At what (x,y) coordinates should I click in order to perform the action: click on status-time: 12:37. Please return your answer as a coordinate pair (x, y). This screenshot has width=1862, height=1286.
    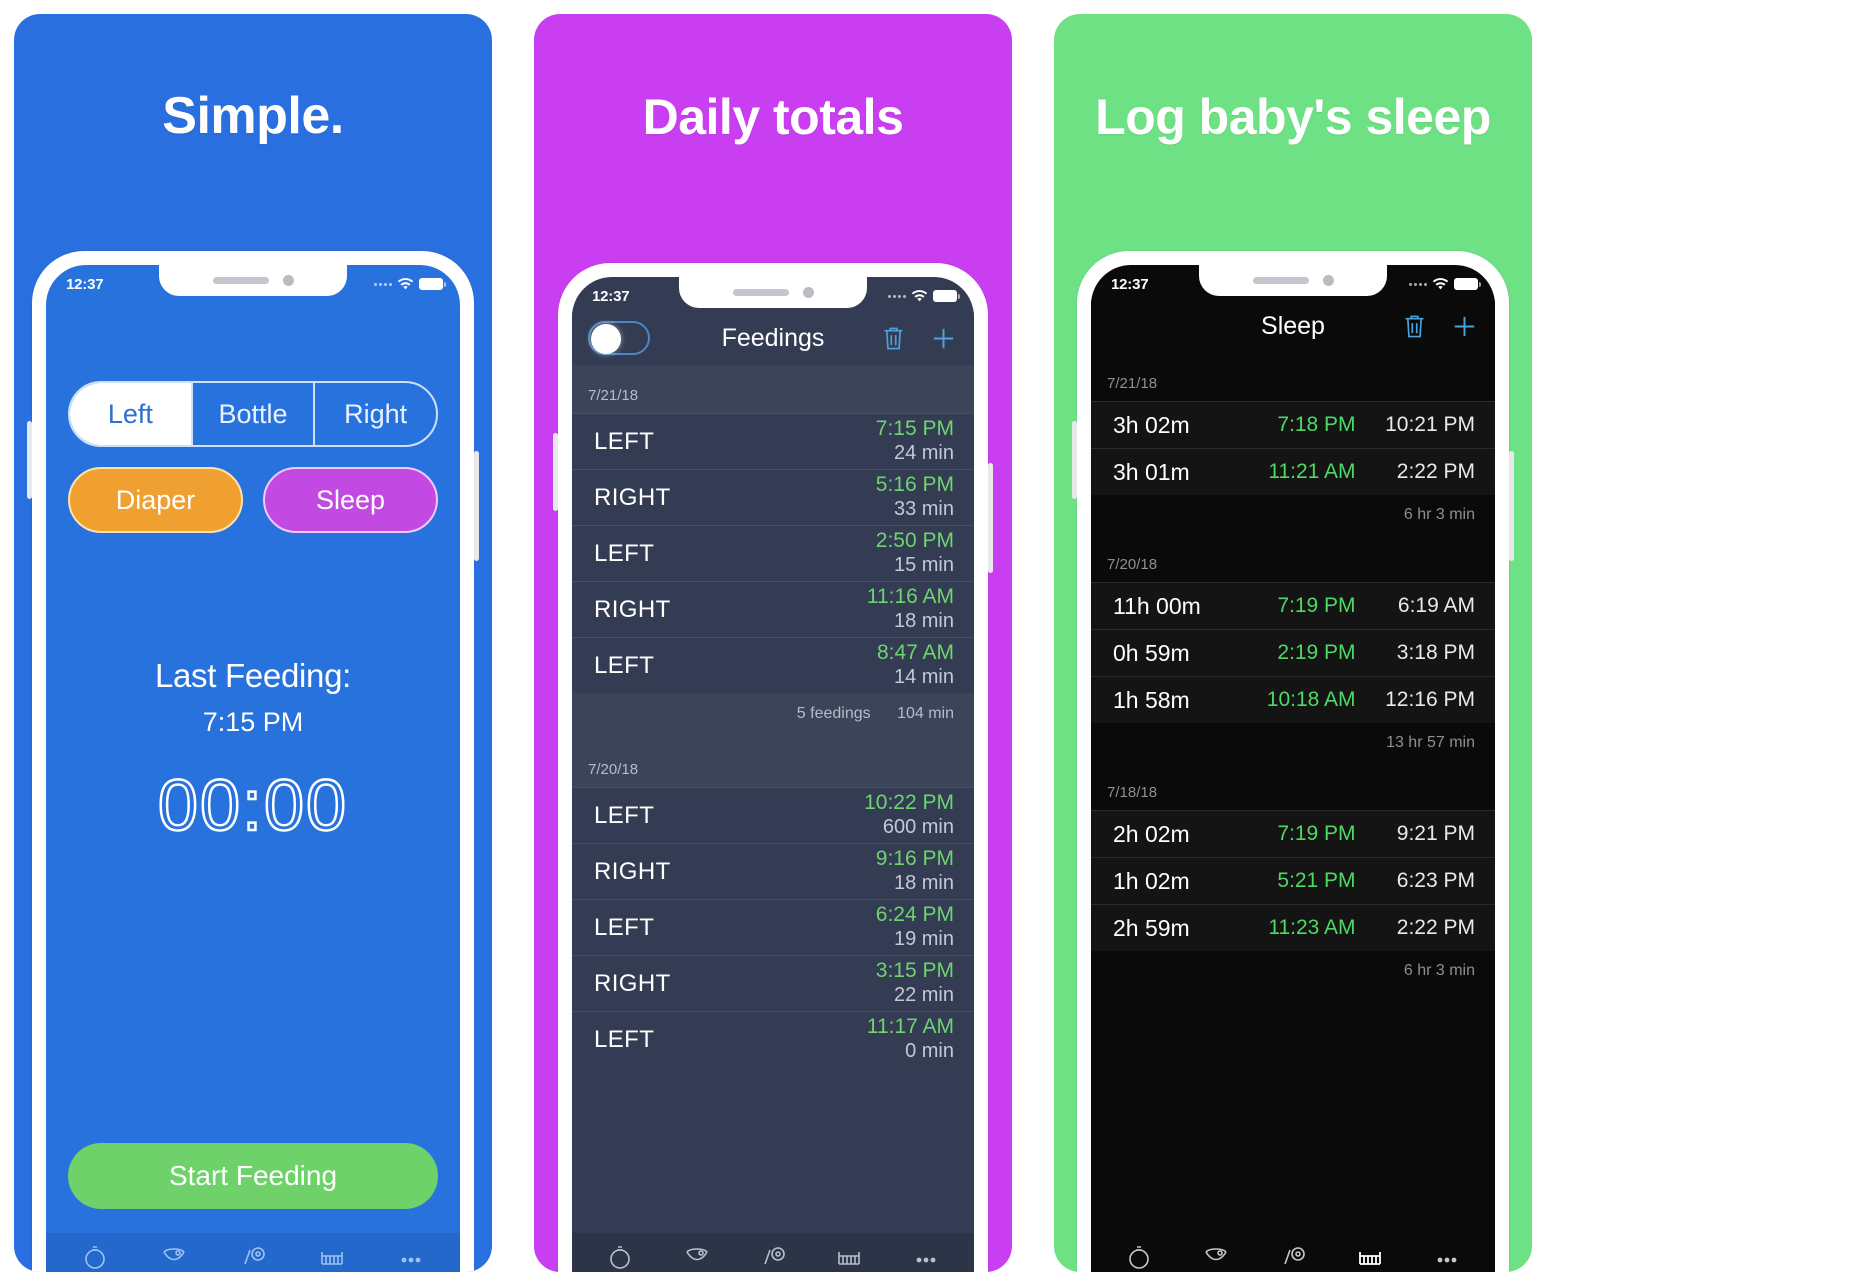
    Looking at the image, I should click on (85, 284).